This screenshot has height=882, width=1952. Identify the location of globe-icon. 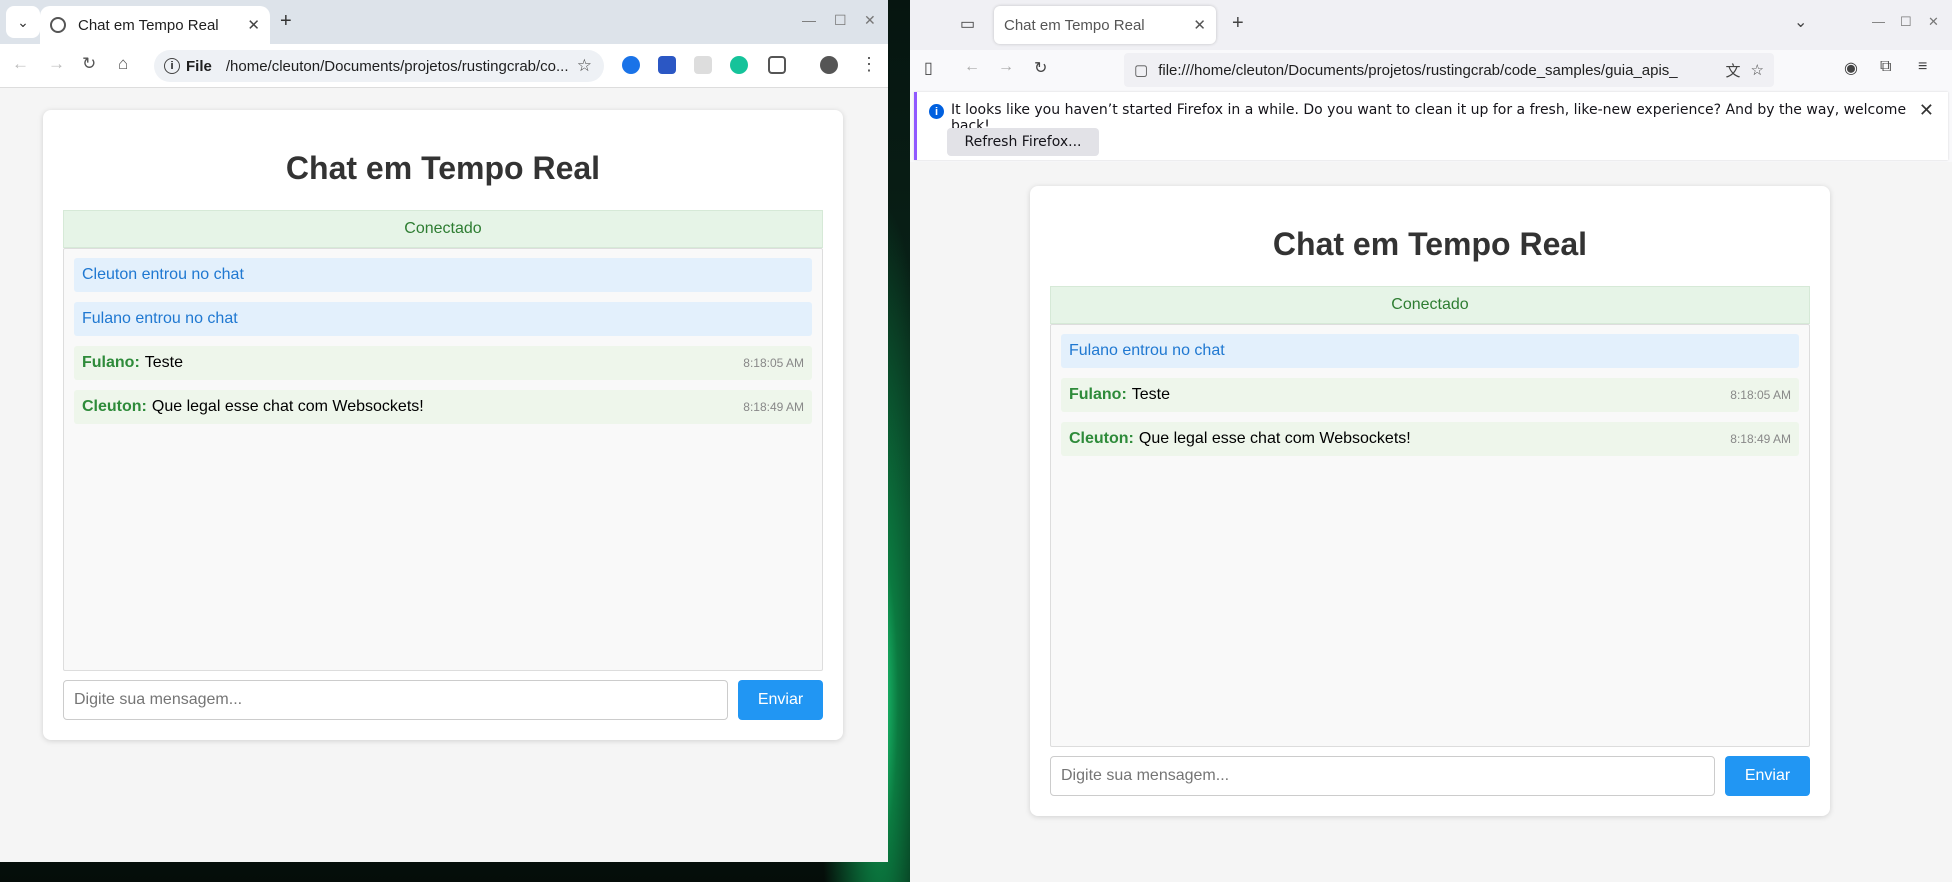
(58, 25).